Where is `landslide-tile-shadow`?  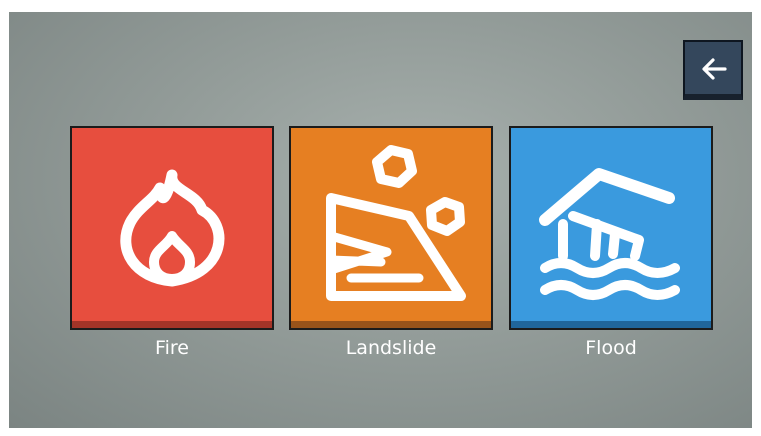 landslide-tile-shadow is located at coordinates (391, 324).